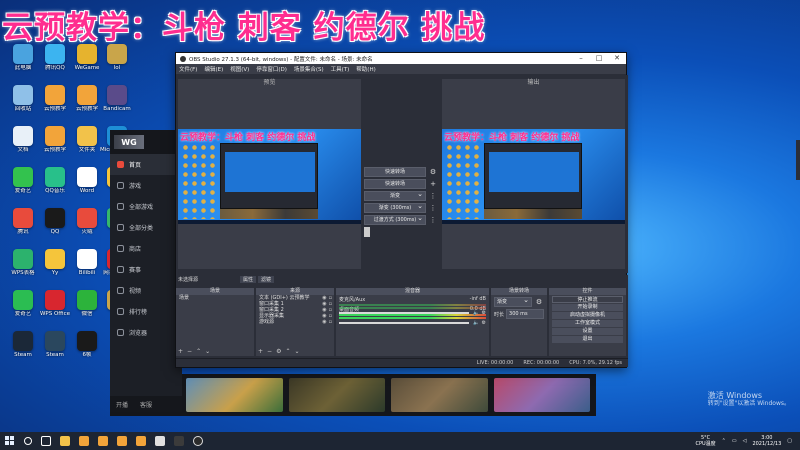 The image size is (800, 450). Describe the element at coordinates (365, 69) in the screenshot. I see `menu-item: 帮助(H)` at that location.